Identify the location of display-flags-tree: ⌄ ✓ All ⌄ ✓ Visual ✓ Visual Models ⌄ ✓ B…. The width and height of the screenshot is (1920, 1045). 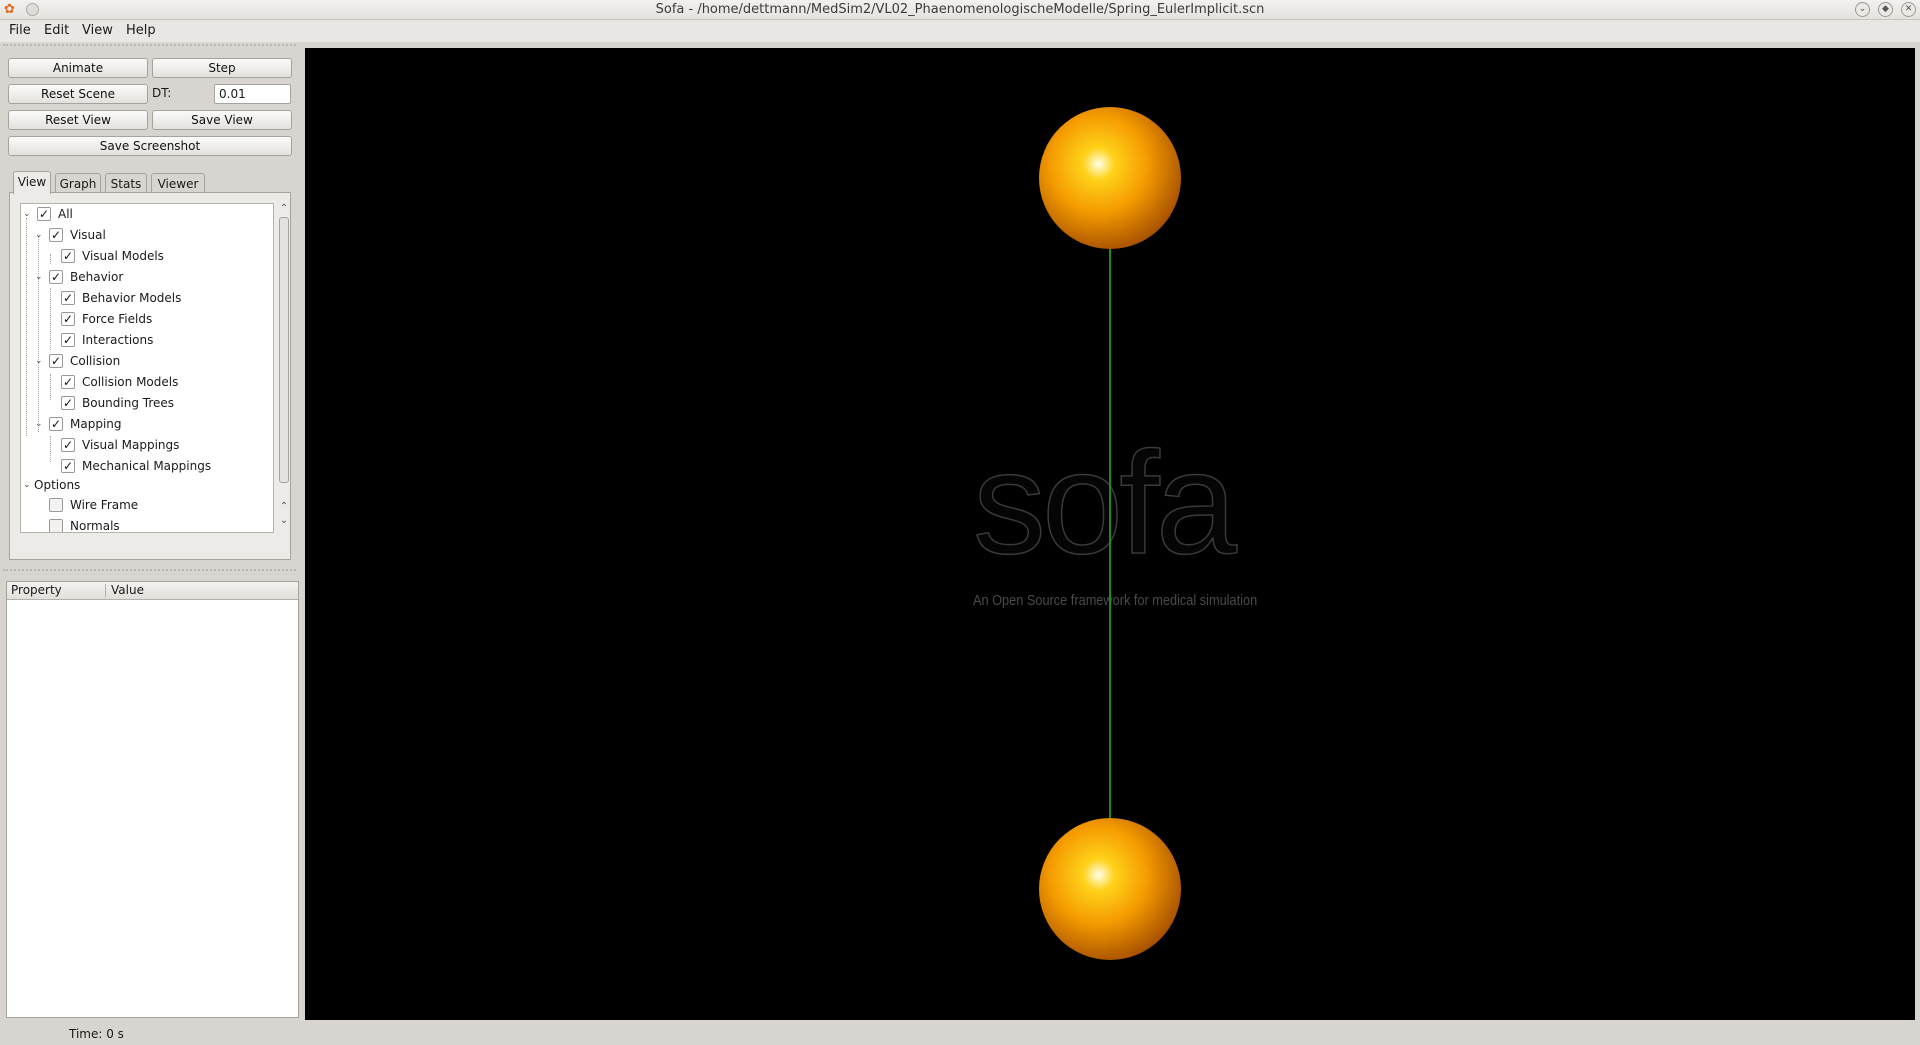
(147, 368).